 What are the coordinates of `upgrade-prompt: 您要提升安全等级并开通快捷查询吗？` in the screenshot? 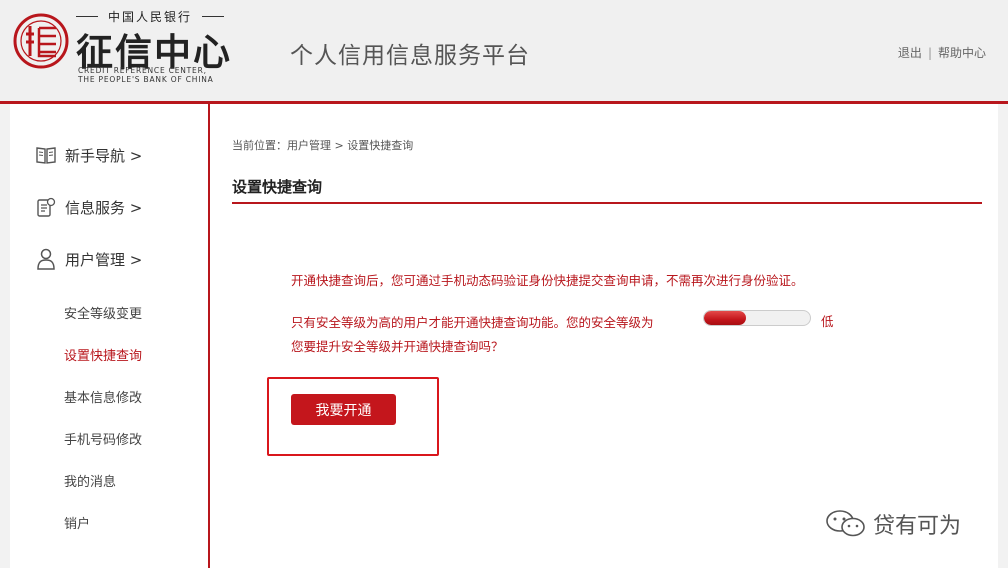 It's located at (397, 346).